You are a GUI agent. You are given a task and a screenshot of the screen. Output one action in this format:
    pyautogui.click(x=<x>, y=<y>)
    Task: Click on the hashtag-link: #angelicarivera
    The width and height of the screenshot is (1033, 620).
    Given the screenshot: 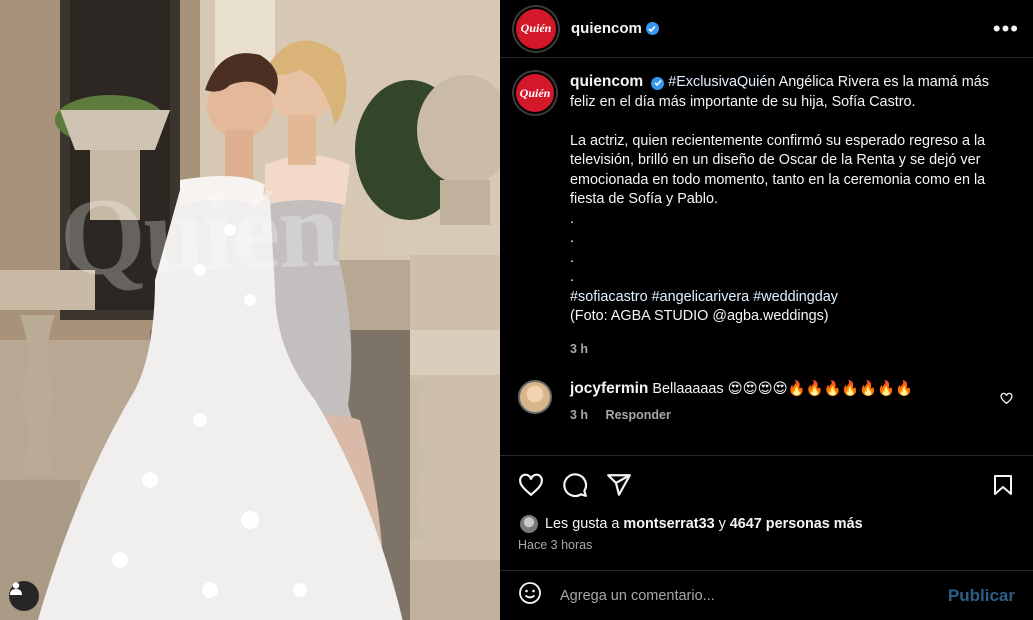 What is the action you would take?
    pyautogui.click(x=701, y=297)
    